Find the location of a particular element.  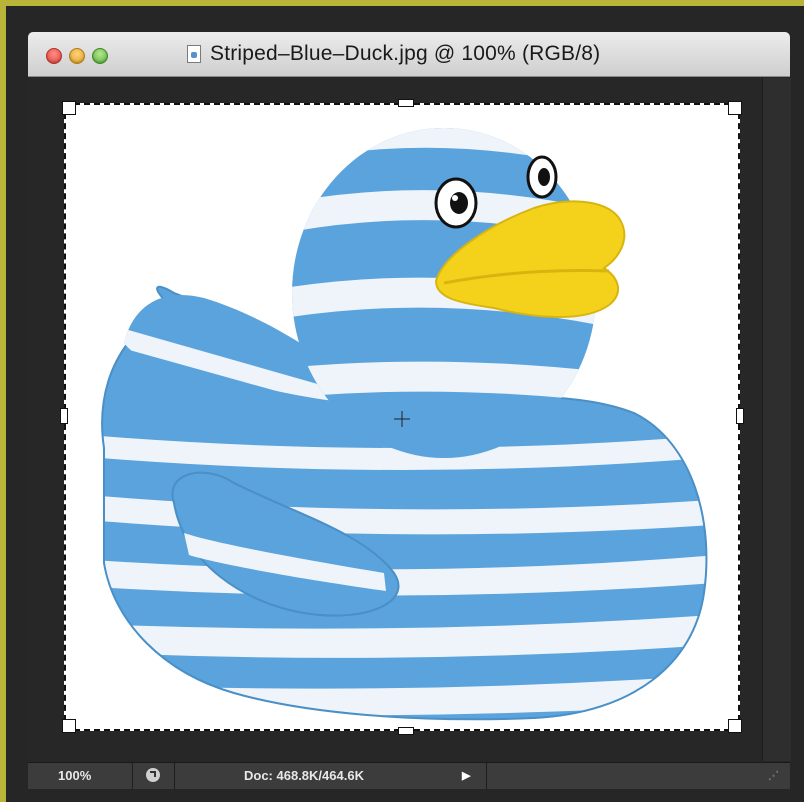

transform-handle-bottom-left is located at coordinates (69, 726).